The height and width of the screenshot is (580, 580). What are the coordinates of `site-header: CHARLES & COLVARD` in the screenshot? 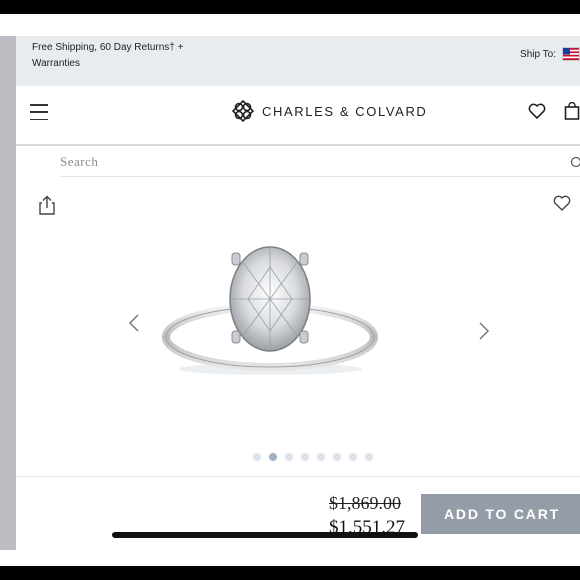 It's located at (298, 116).